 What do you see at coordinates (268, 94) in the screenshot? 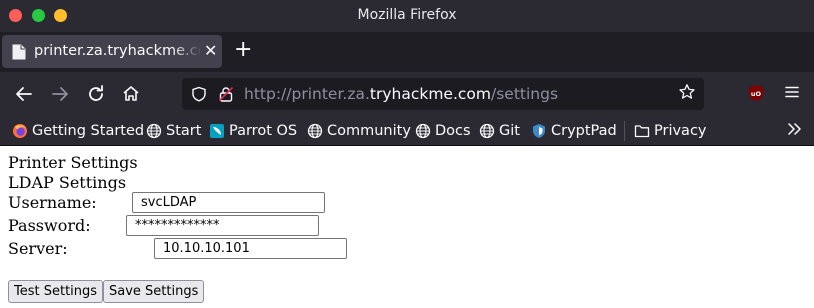
I see `url-scheme: http://` at bounding box center [268, 94].